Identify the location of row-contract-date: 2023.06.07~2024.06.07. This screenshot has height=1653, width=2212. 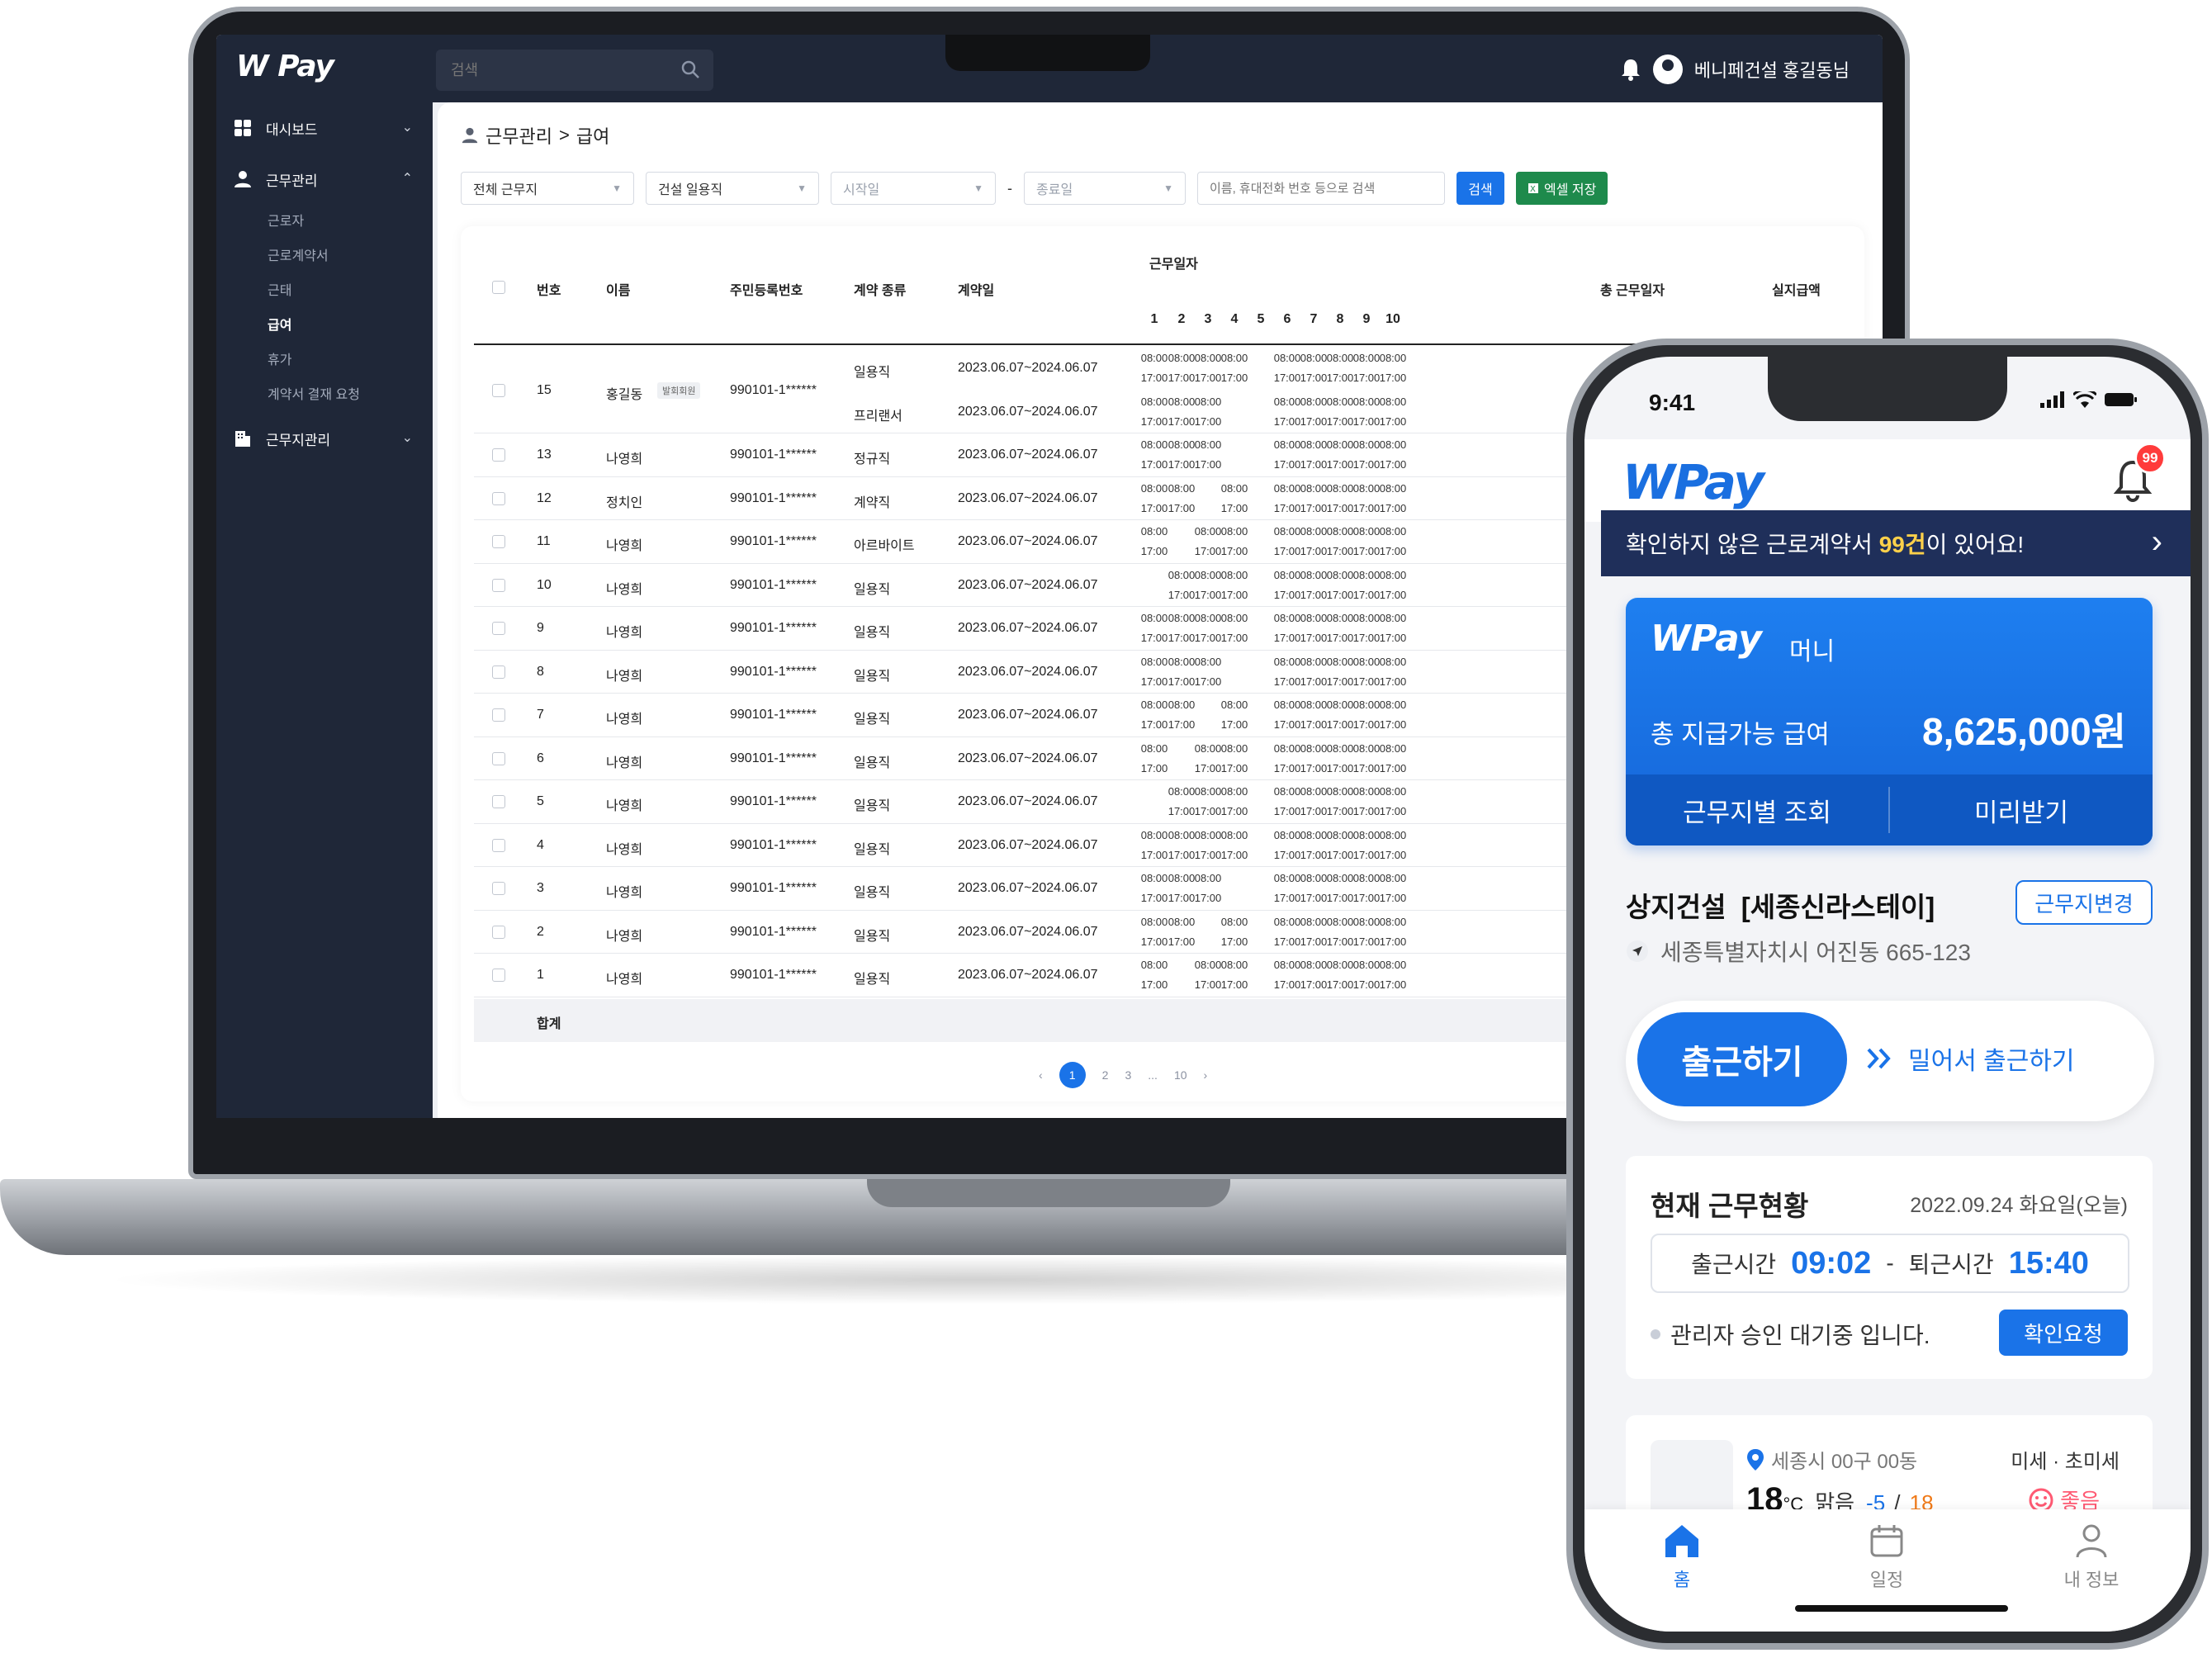
(1028, 758).